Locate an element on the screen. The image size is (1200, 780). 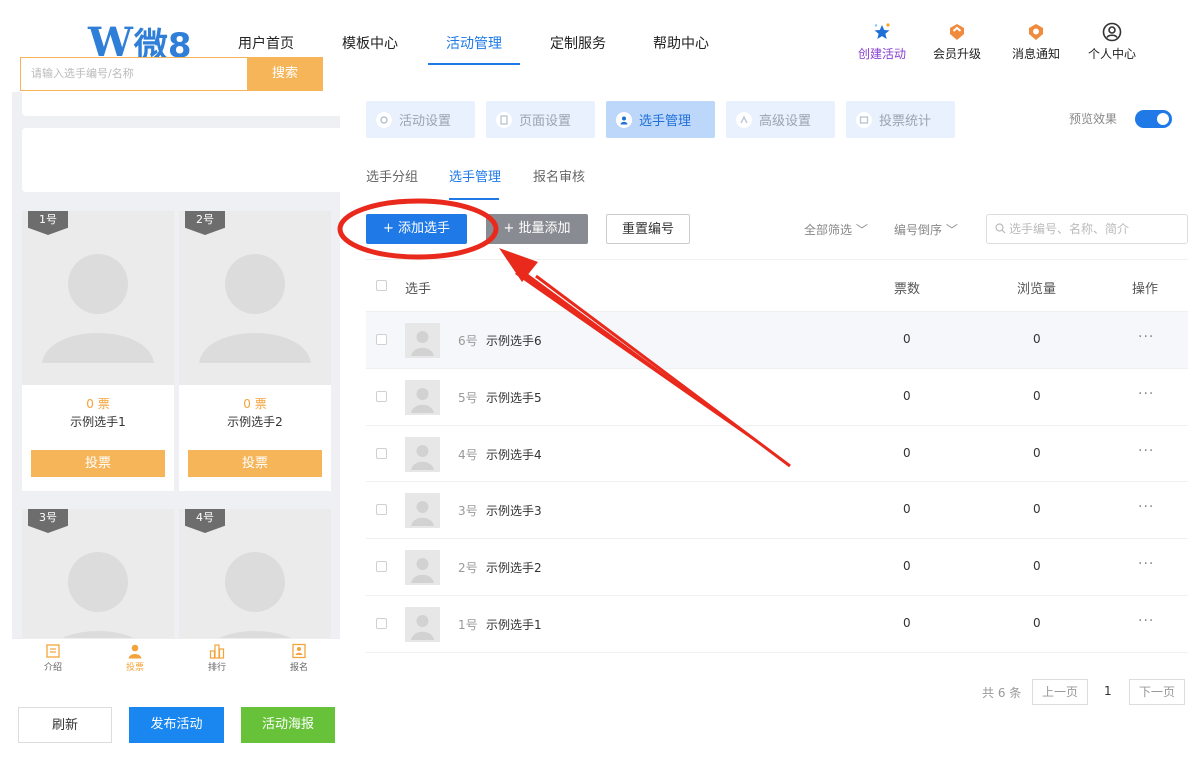
next-page-button: 下一页 is located at coordinates (1157, 692).